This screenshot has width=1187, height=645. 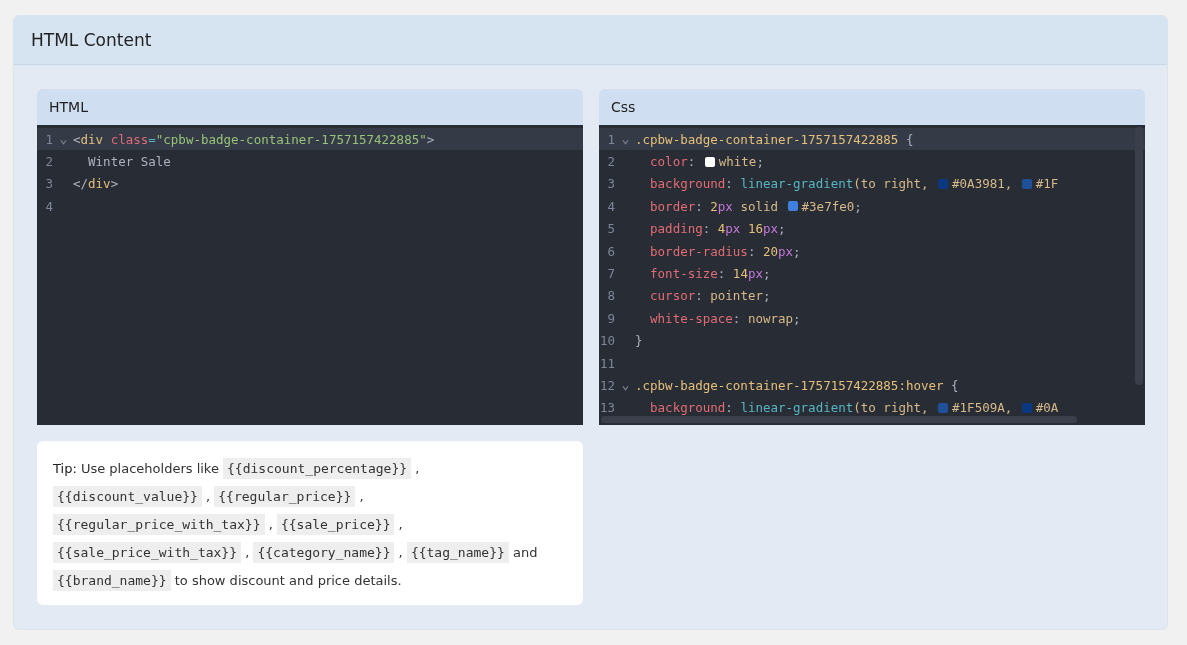 What do you see at coordinates (623, 107) in the screenshot?
I see `panel-title: Css` at bounding box center [623, 107].